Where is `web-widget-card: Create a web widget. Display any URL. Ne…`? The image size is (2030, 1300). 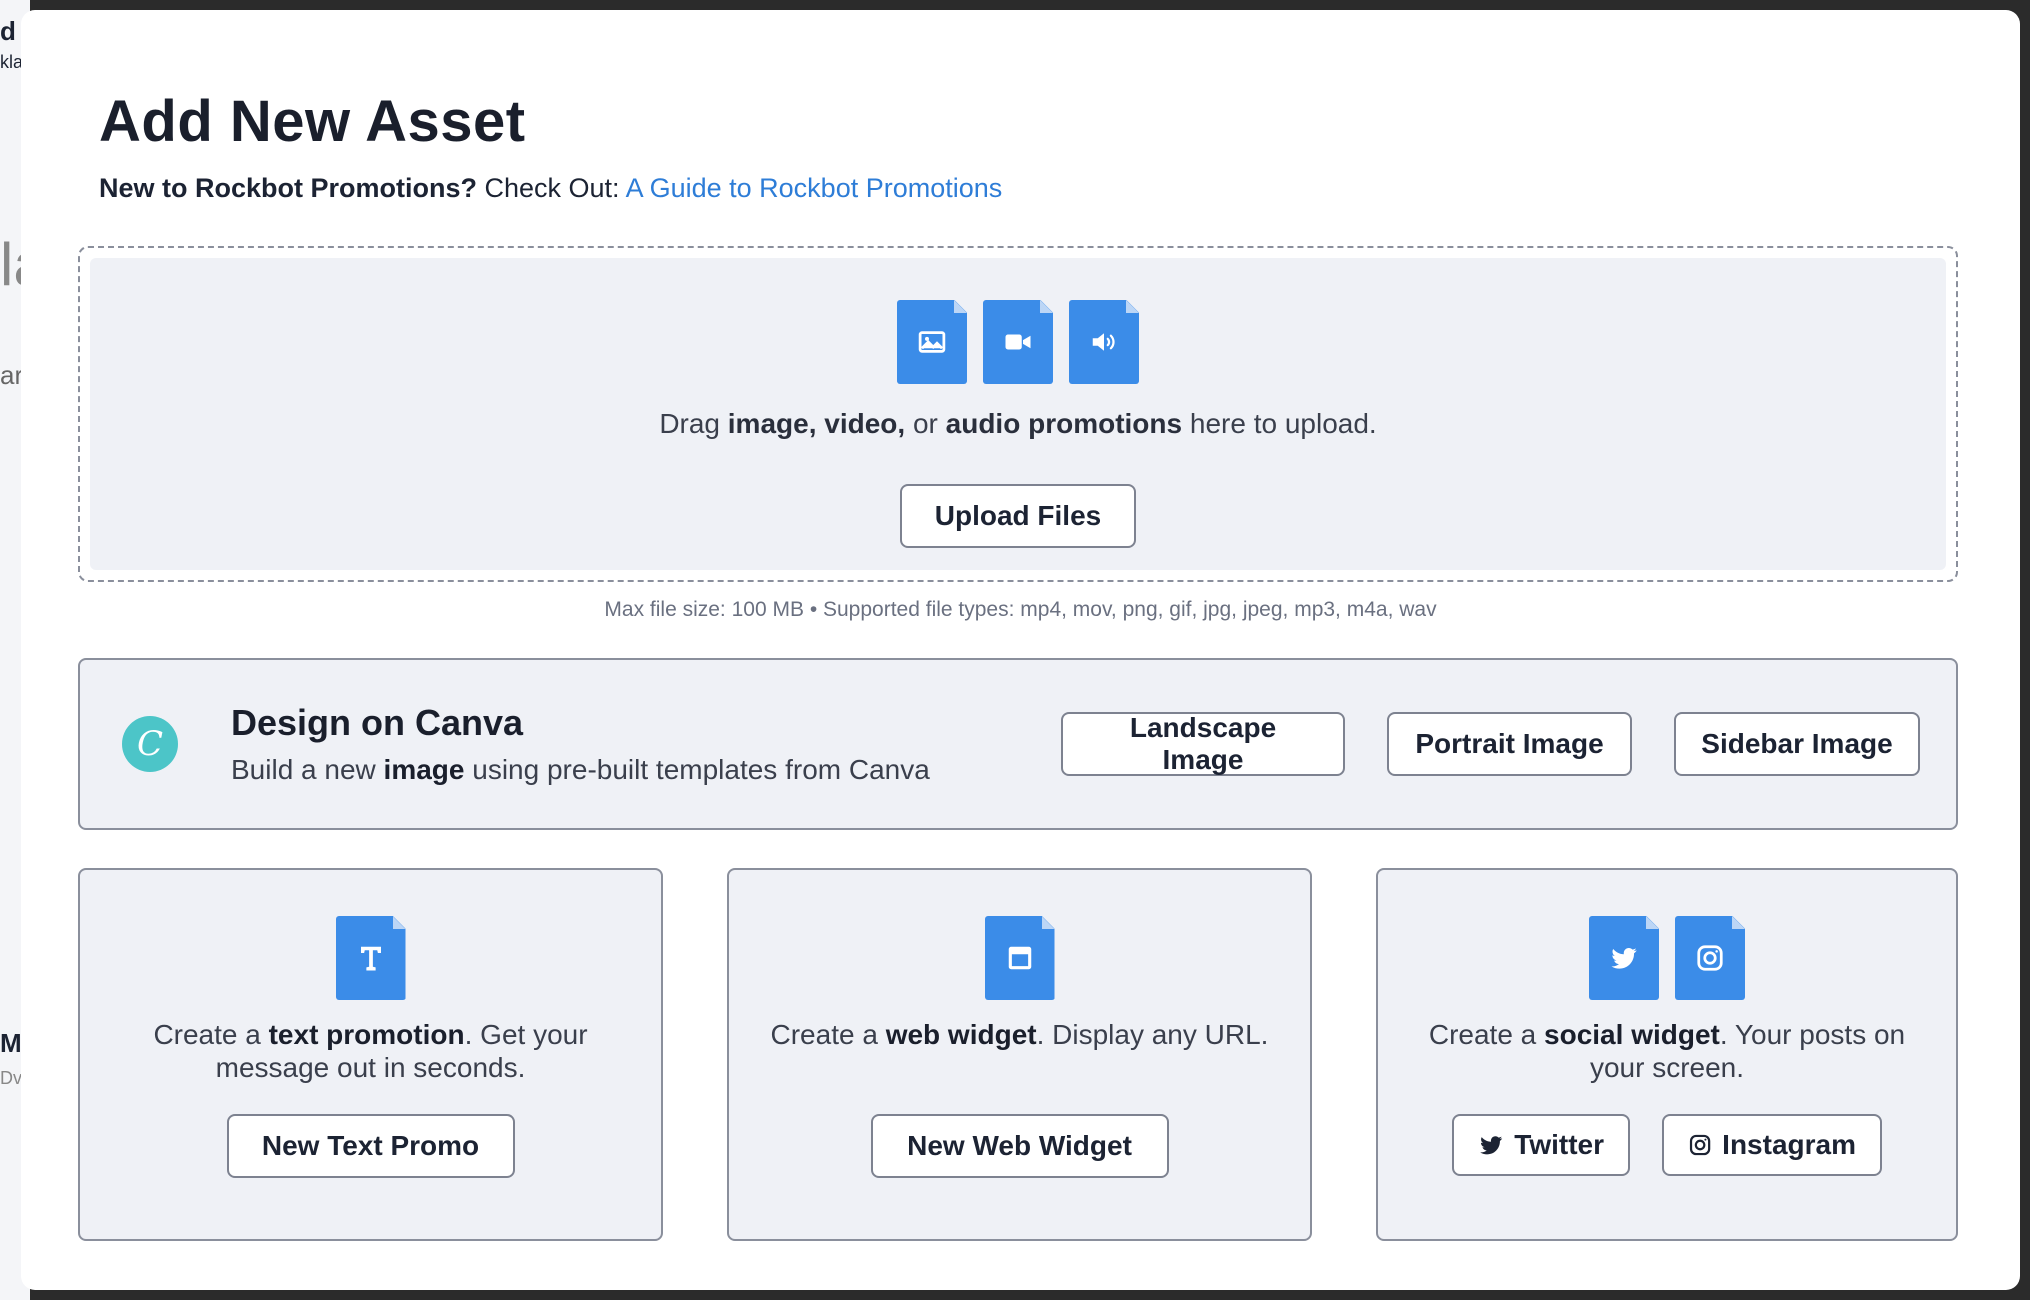
web-widget-card: Create a web widget. Display any URL. Ne… is located at coordinates (1019, 1054).